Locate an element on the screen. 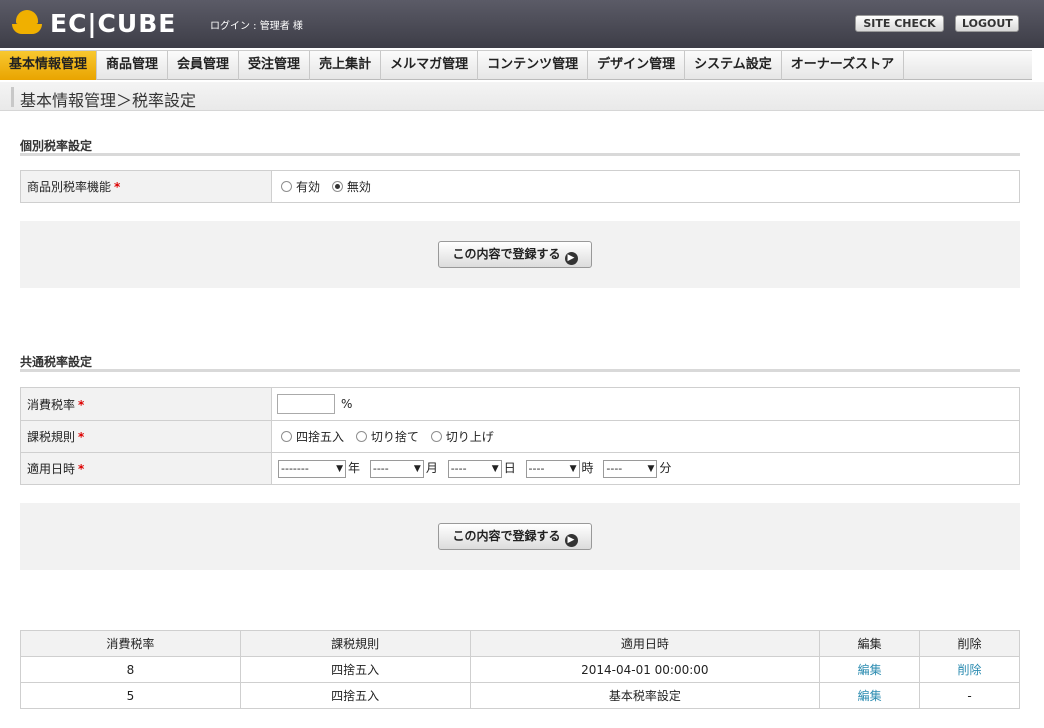 The image size is (1044, 728). common-submit-area: この内容で登録する ▶ is located at coordinates (520, 536).